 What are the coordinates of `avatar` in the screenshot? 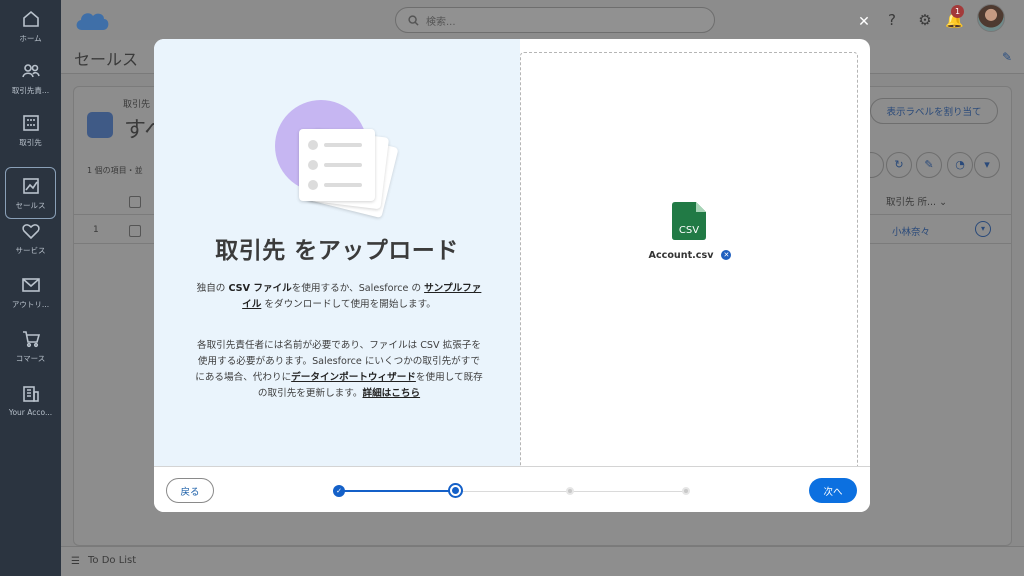 It's located at (991, 18).